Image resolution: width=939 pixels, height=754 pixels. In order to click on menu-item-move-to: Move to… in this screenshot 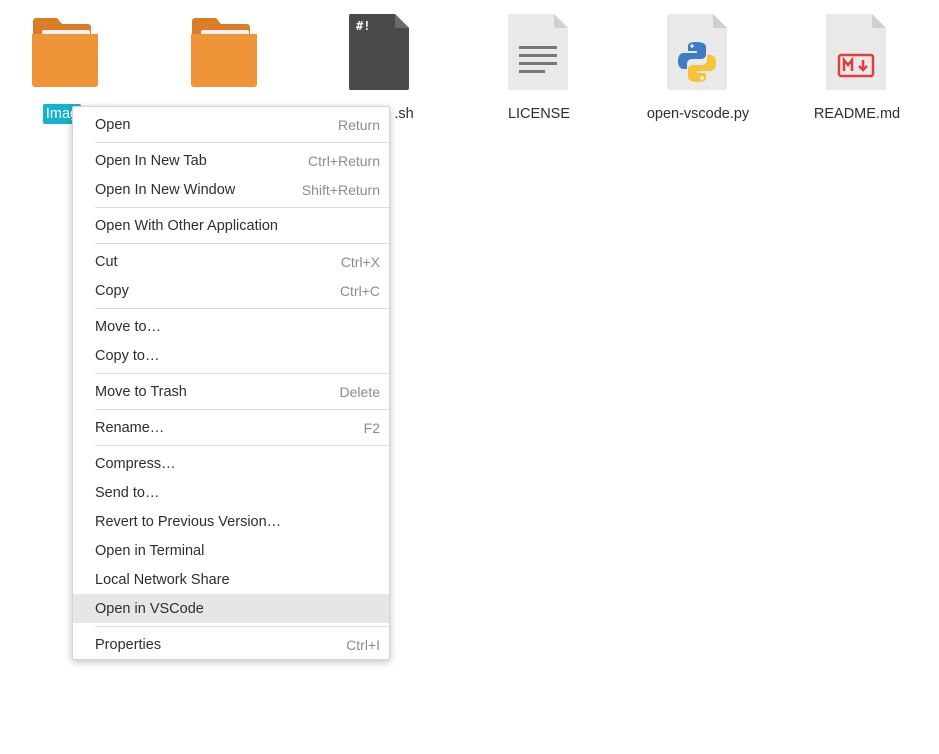, I will do `click(231, 326)`.